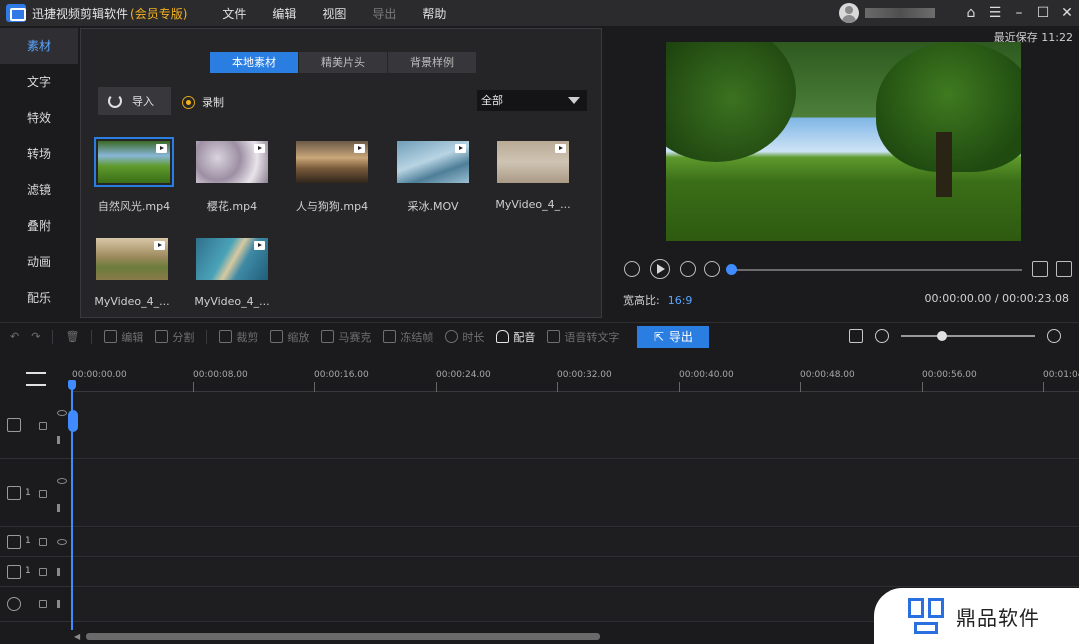 Image resolution: width=1079 pixels, height=644 pixels. Describe the element at coordinates (877, 270) in the screenshot. I see `seek-bar` at that location.